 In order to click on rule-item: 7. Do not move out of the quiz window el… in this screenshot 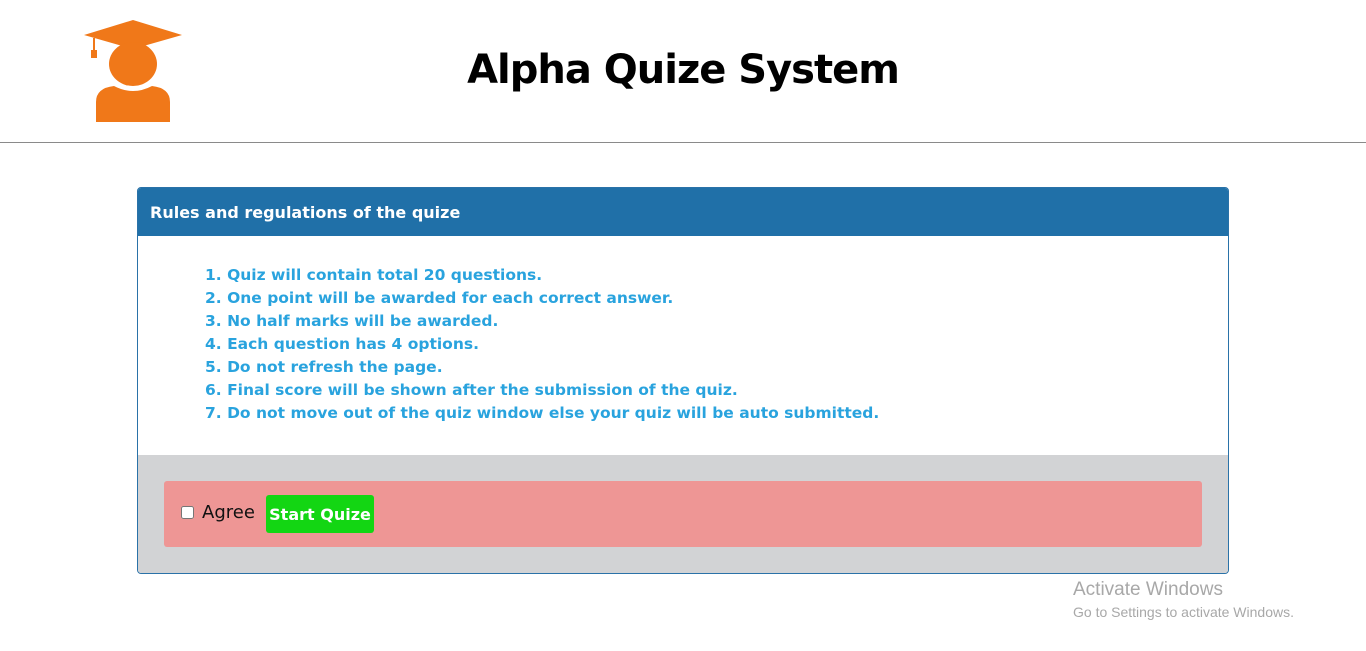, I will do `click(542, 413)`.